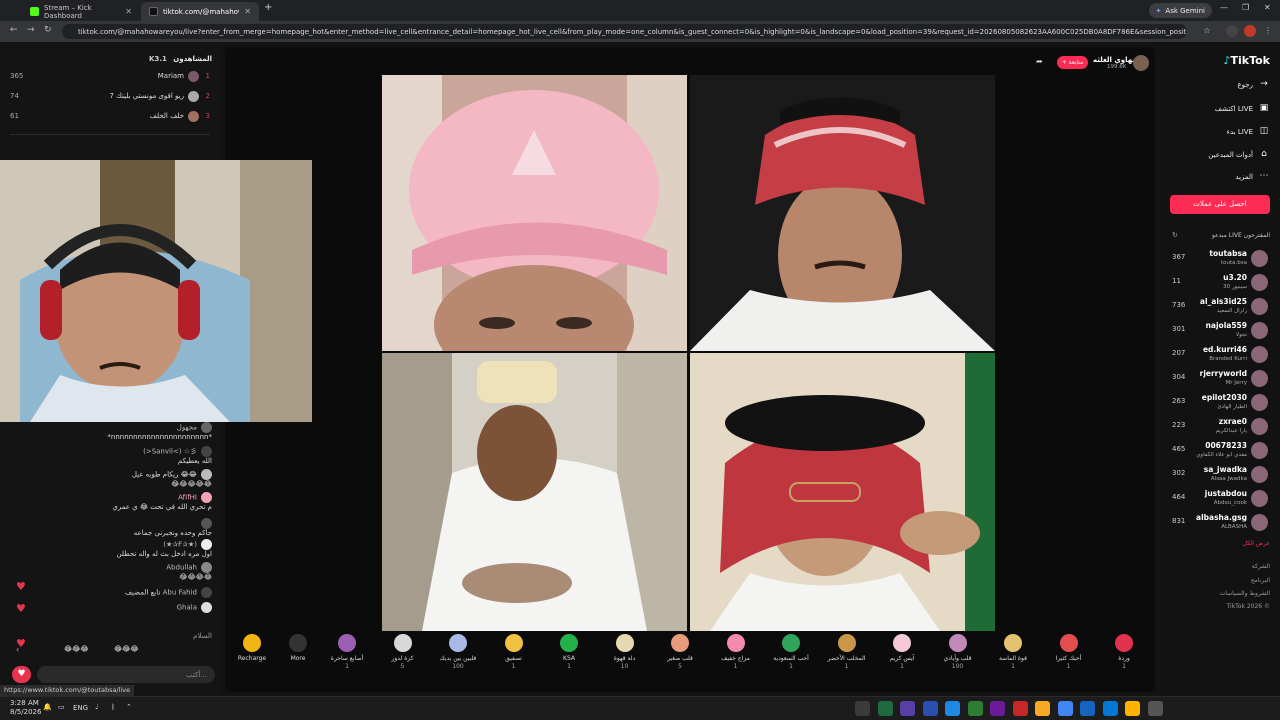 This screenshot has height=720, width=1280. What do you see at coordinates (189, 571) in the screenshot?
I see `chat-message: Abdullah 😂😂😂😂` at bounding box center [189, 571].